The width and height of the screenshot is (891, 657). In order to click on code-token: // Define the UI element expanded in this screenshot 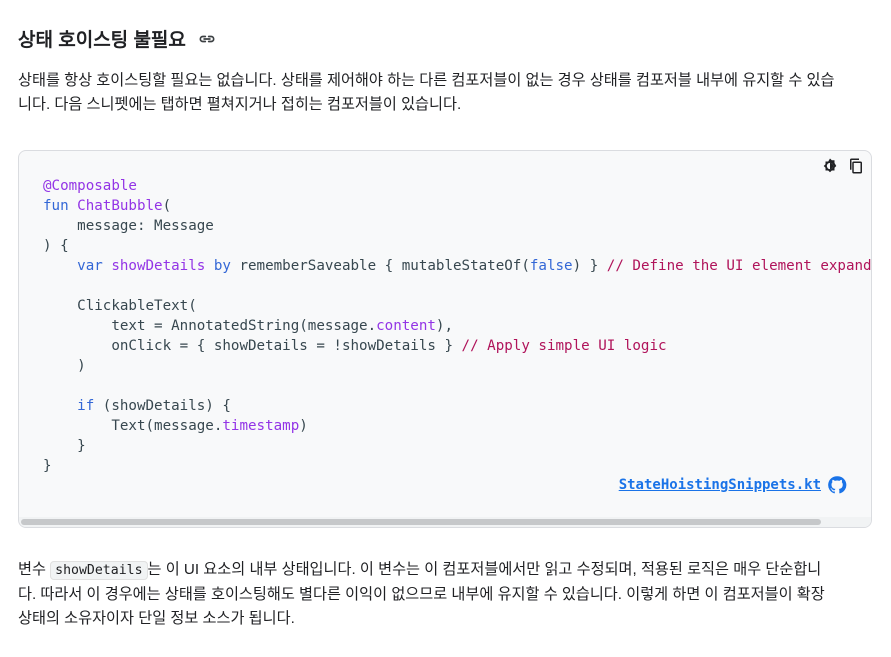, I will do `click(739, 266)`.